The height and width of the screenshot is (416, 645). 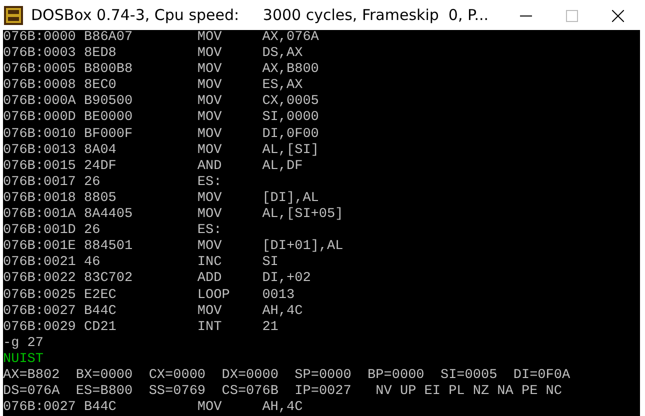 What do you see at coordinates (101, 54) in the screenshot?
I see `machine-code-text: 8ED8` at bounding box center [101, 54].